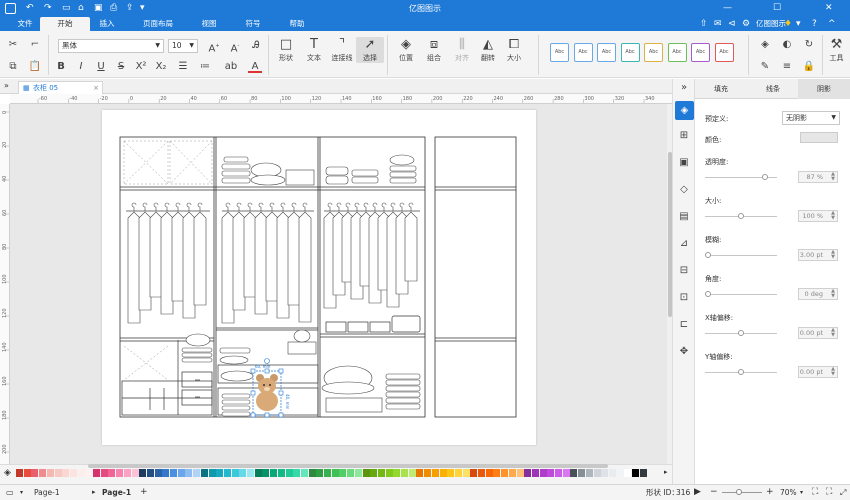 The height and width of the screenshot is (500, 850). What do you see at coordinates (141, 67) in the screenshot?
I see `superscript-icon: X²` at bounding box center [141, 67].